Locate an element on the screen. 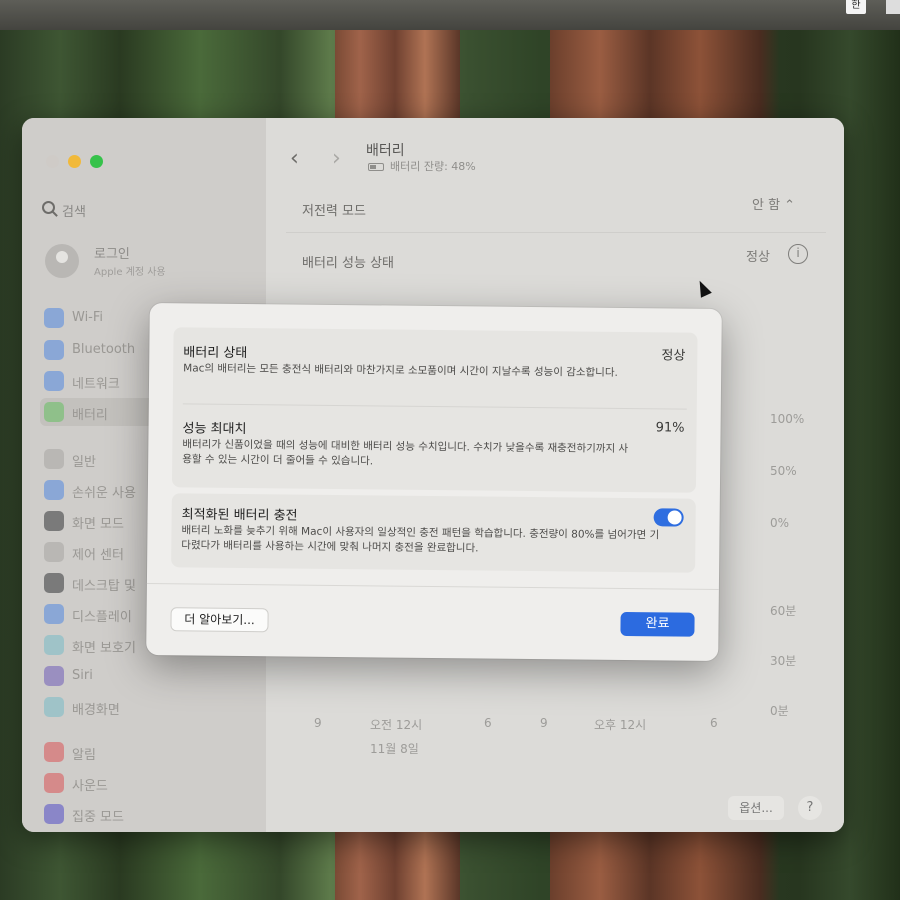  wallpaper-icon is located at coordinates (54, 707).